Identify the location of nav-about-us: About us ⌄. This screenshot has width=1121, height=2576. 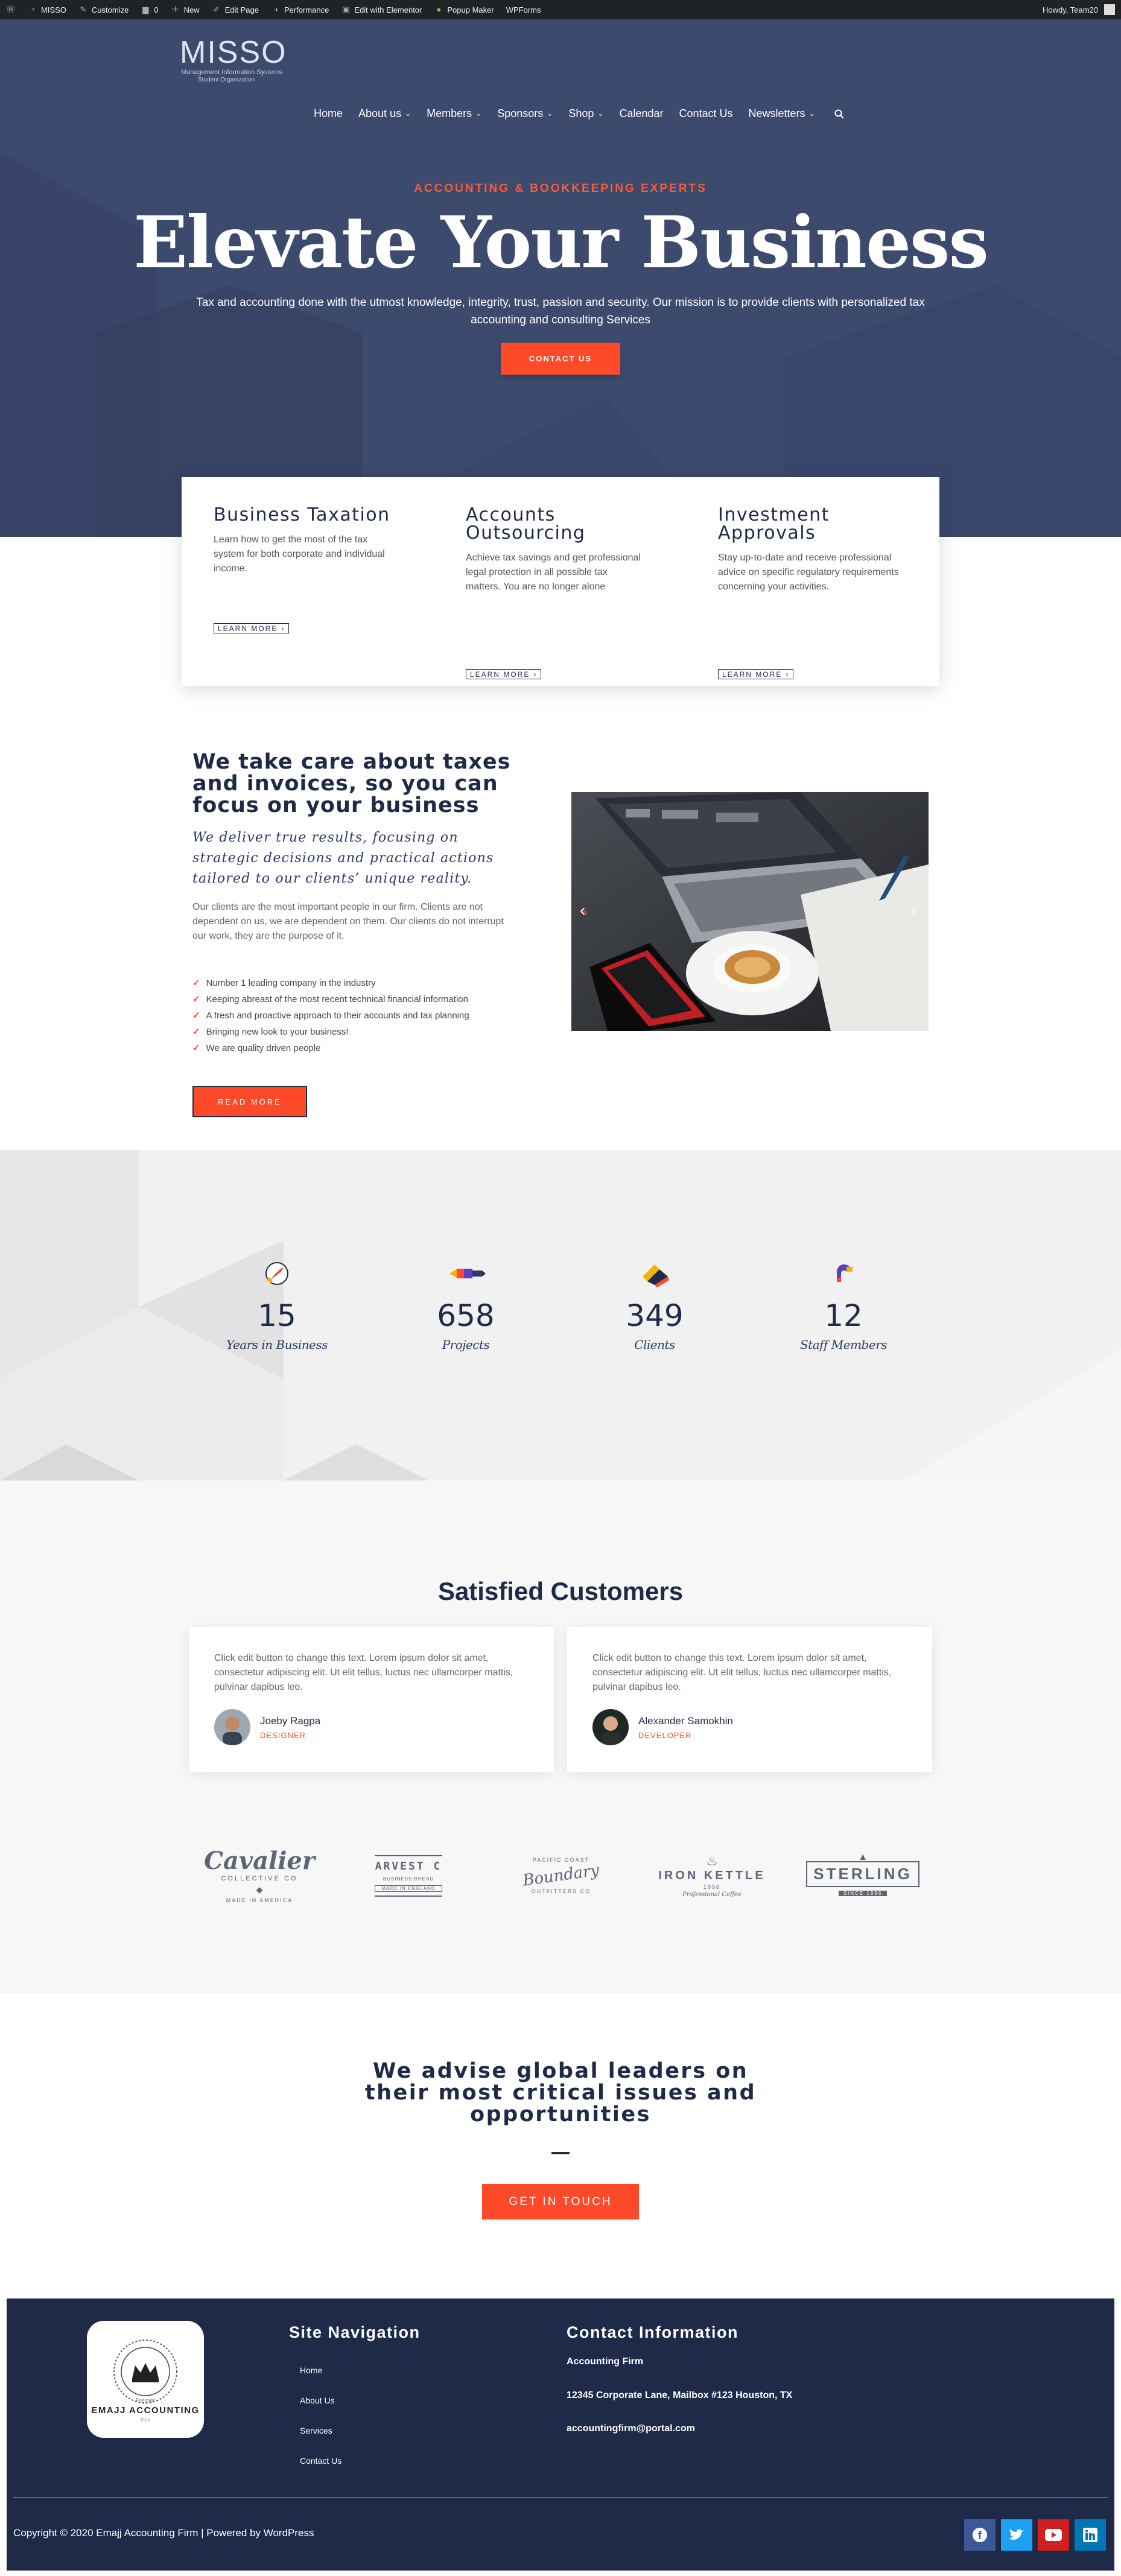
(384, 113).